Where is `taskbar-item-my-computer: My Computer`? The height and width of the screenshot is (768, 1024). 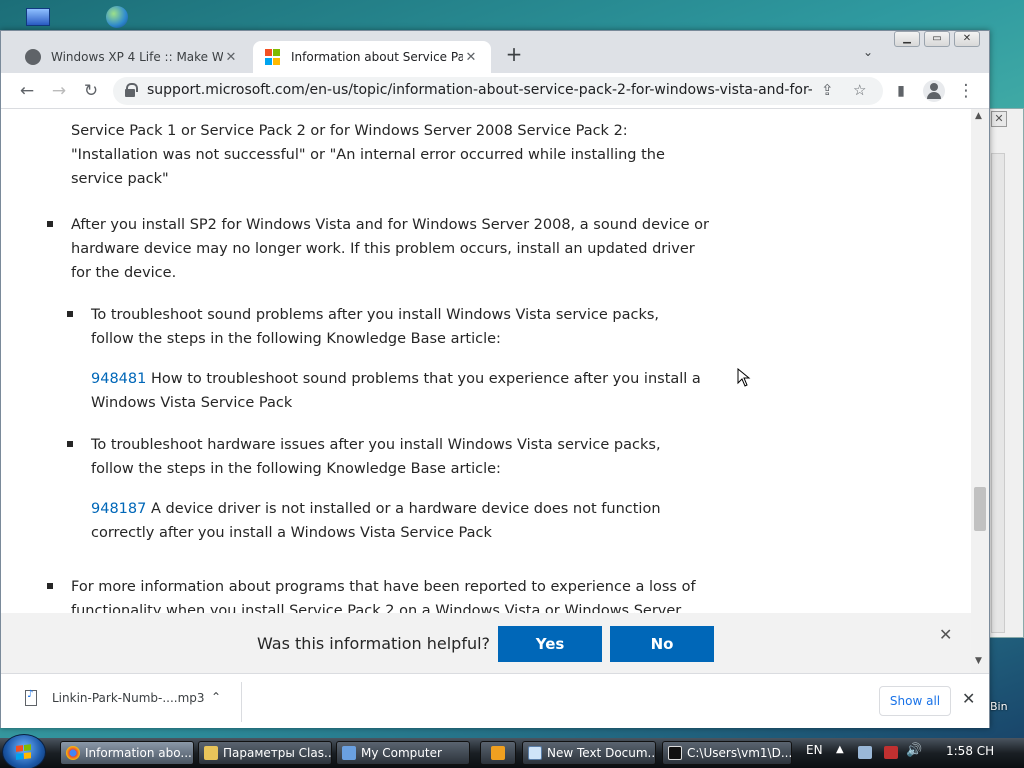
taskbar-item-my-computer: My Computer is located at coordinates (403, 753).